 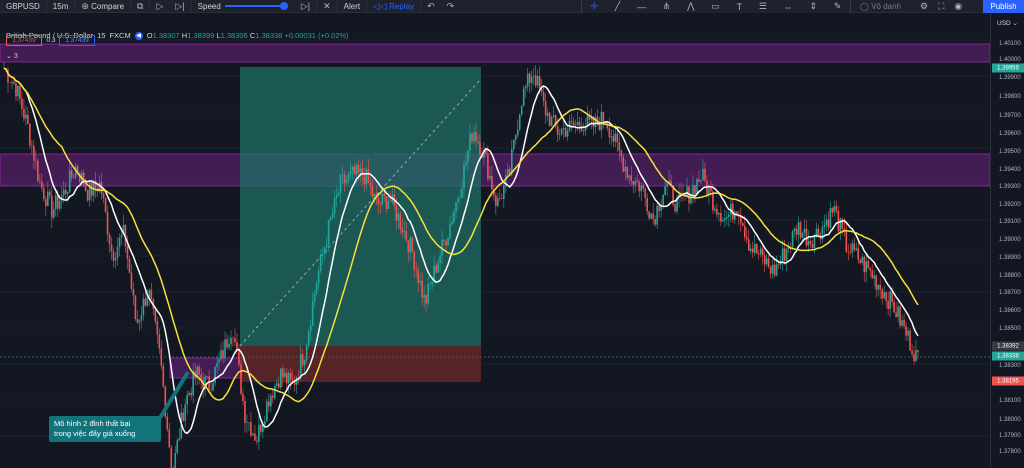 What do you see at coordinates (360, 364) in the screenshot?
I see `long-position-loss` at bounding box center [360, 364].